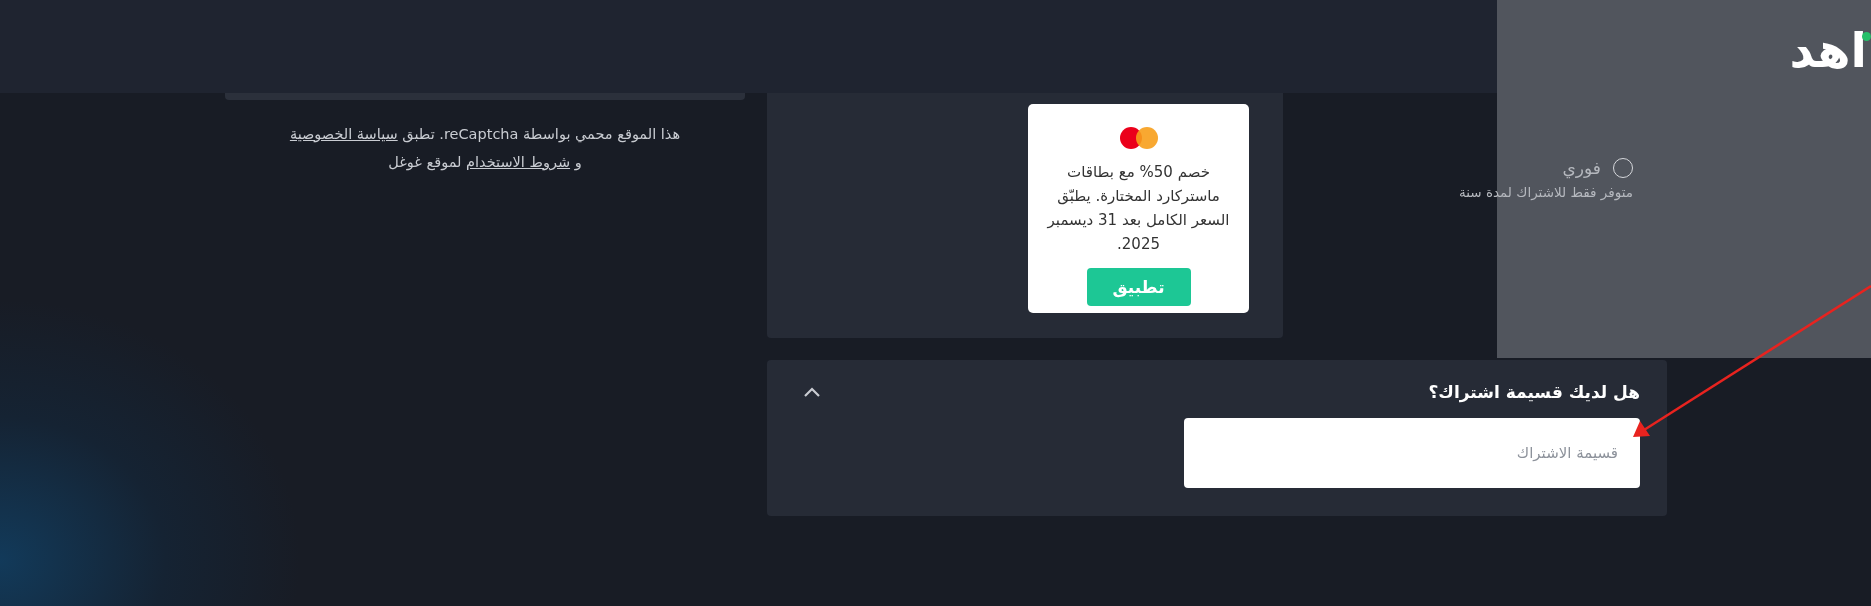  Describe the element at coordinates (1138, 208) in the screenshot. I see `offer-text: خصم 50% مع بطاقات ماستركارد المختارة. يطبّق السعر الكامل بعد 31 ديسمبر 2025.` at that location.